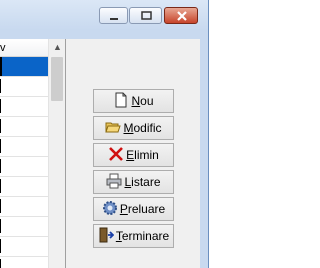 The image size is (320, 268). What do you see at coordinates (146, 155) in the screenshot?
I see `button-label: limin` at bounding box center [146, 155].